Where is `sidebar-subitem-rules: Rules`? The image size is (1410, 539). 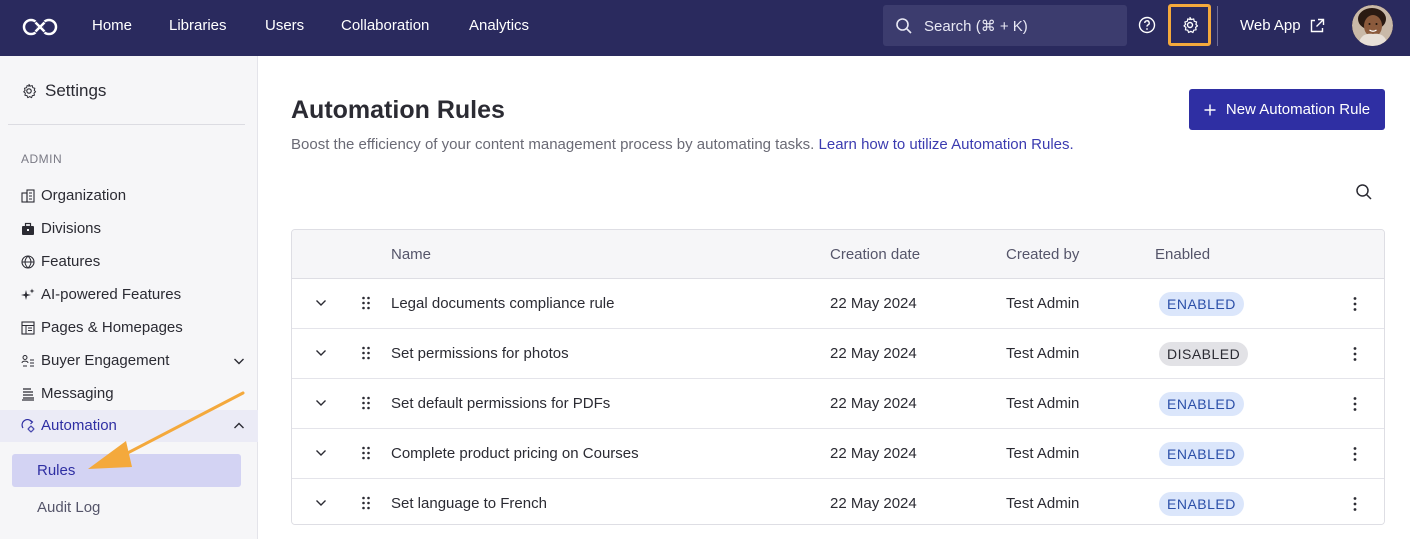 sidebar-subitem-rules: Rules is located at coordinates (126, 470).